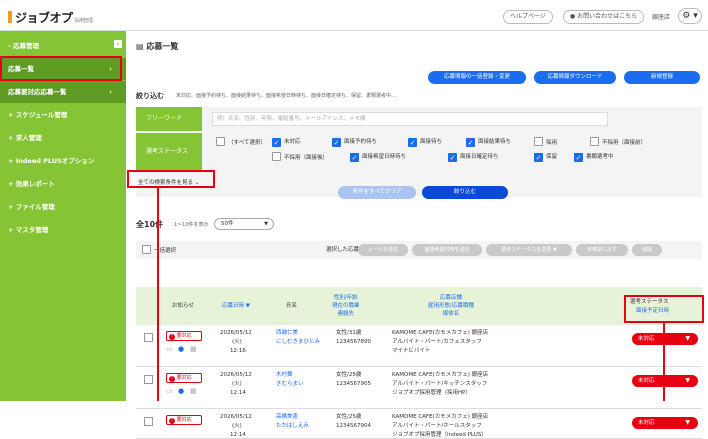 The width and height of the screenshot is (708, 439). What do you see at coordinates (410, 119) in the screenshot?
I see `freeword-input: 例）氏名、性別、年齢、電話番号、メールアドレス、メモ欄` at bounding box center [410, 119].